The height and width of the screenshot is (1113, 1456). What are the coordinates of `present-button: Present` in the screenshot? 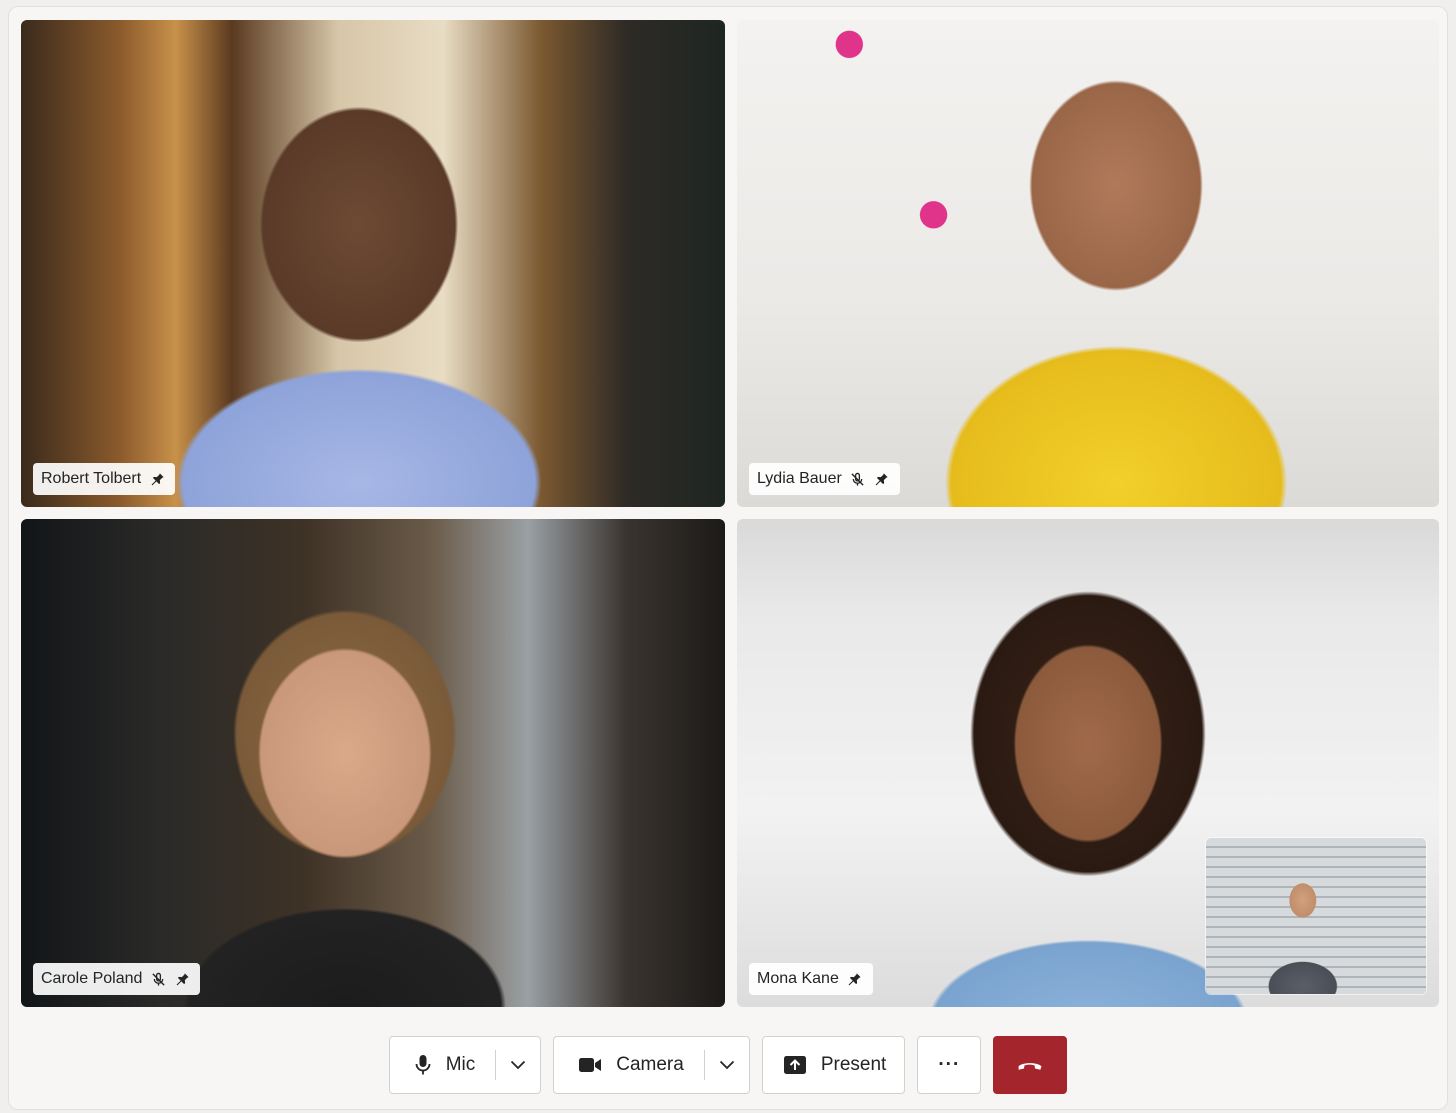 It's located at (833, 1065).